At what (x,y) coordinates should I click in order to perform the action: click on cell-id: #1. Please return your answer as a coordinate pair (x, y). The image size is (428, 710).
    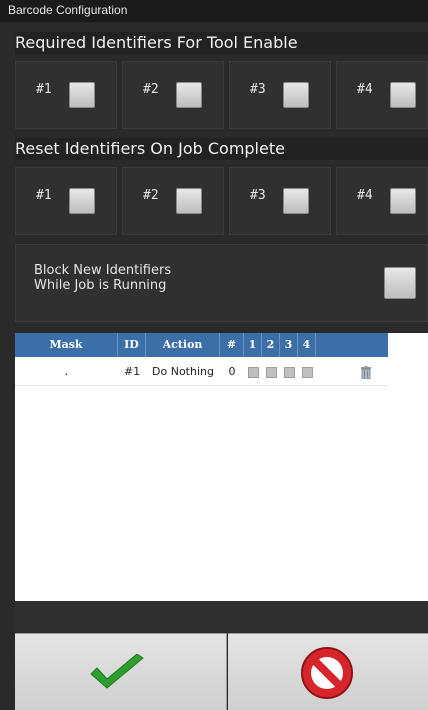
    Looking at the image, I should click on (132, 371).